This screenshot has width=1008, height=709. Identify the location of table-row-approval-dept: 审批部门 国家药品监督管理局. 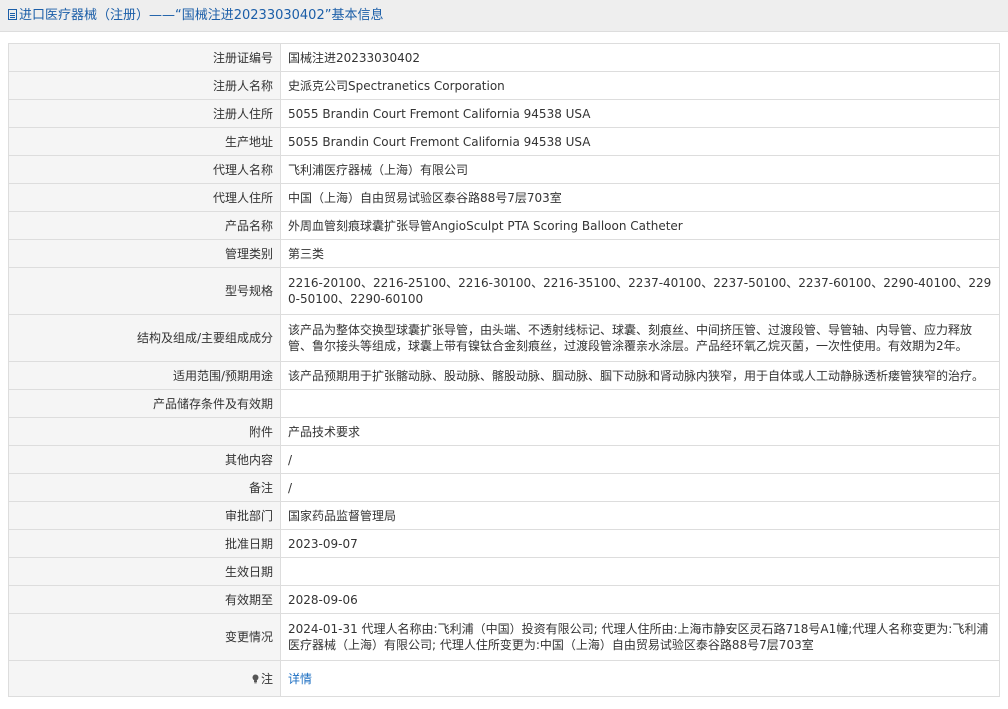
(504, 515).